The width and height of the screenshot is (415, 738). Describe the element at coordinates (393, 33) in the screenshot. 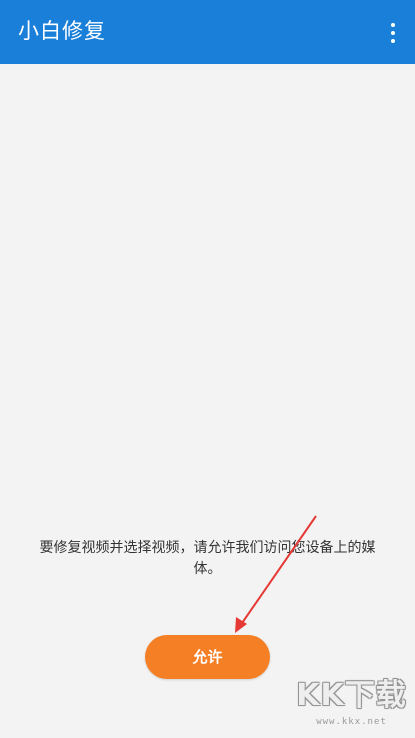

I see `more-vertical-icon` at that location.